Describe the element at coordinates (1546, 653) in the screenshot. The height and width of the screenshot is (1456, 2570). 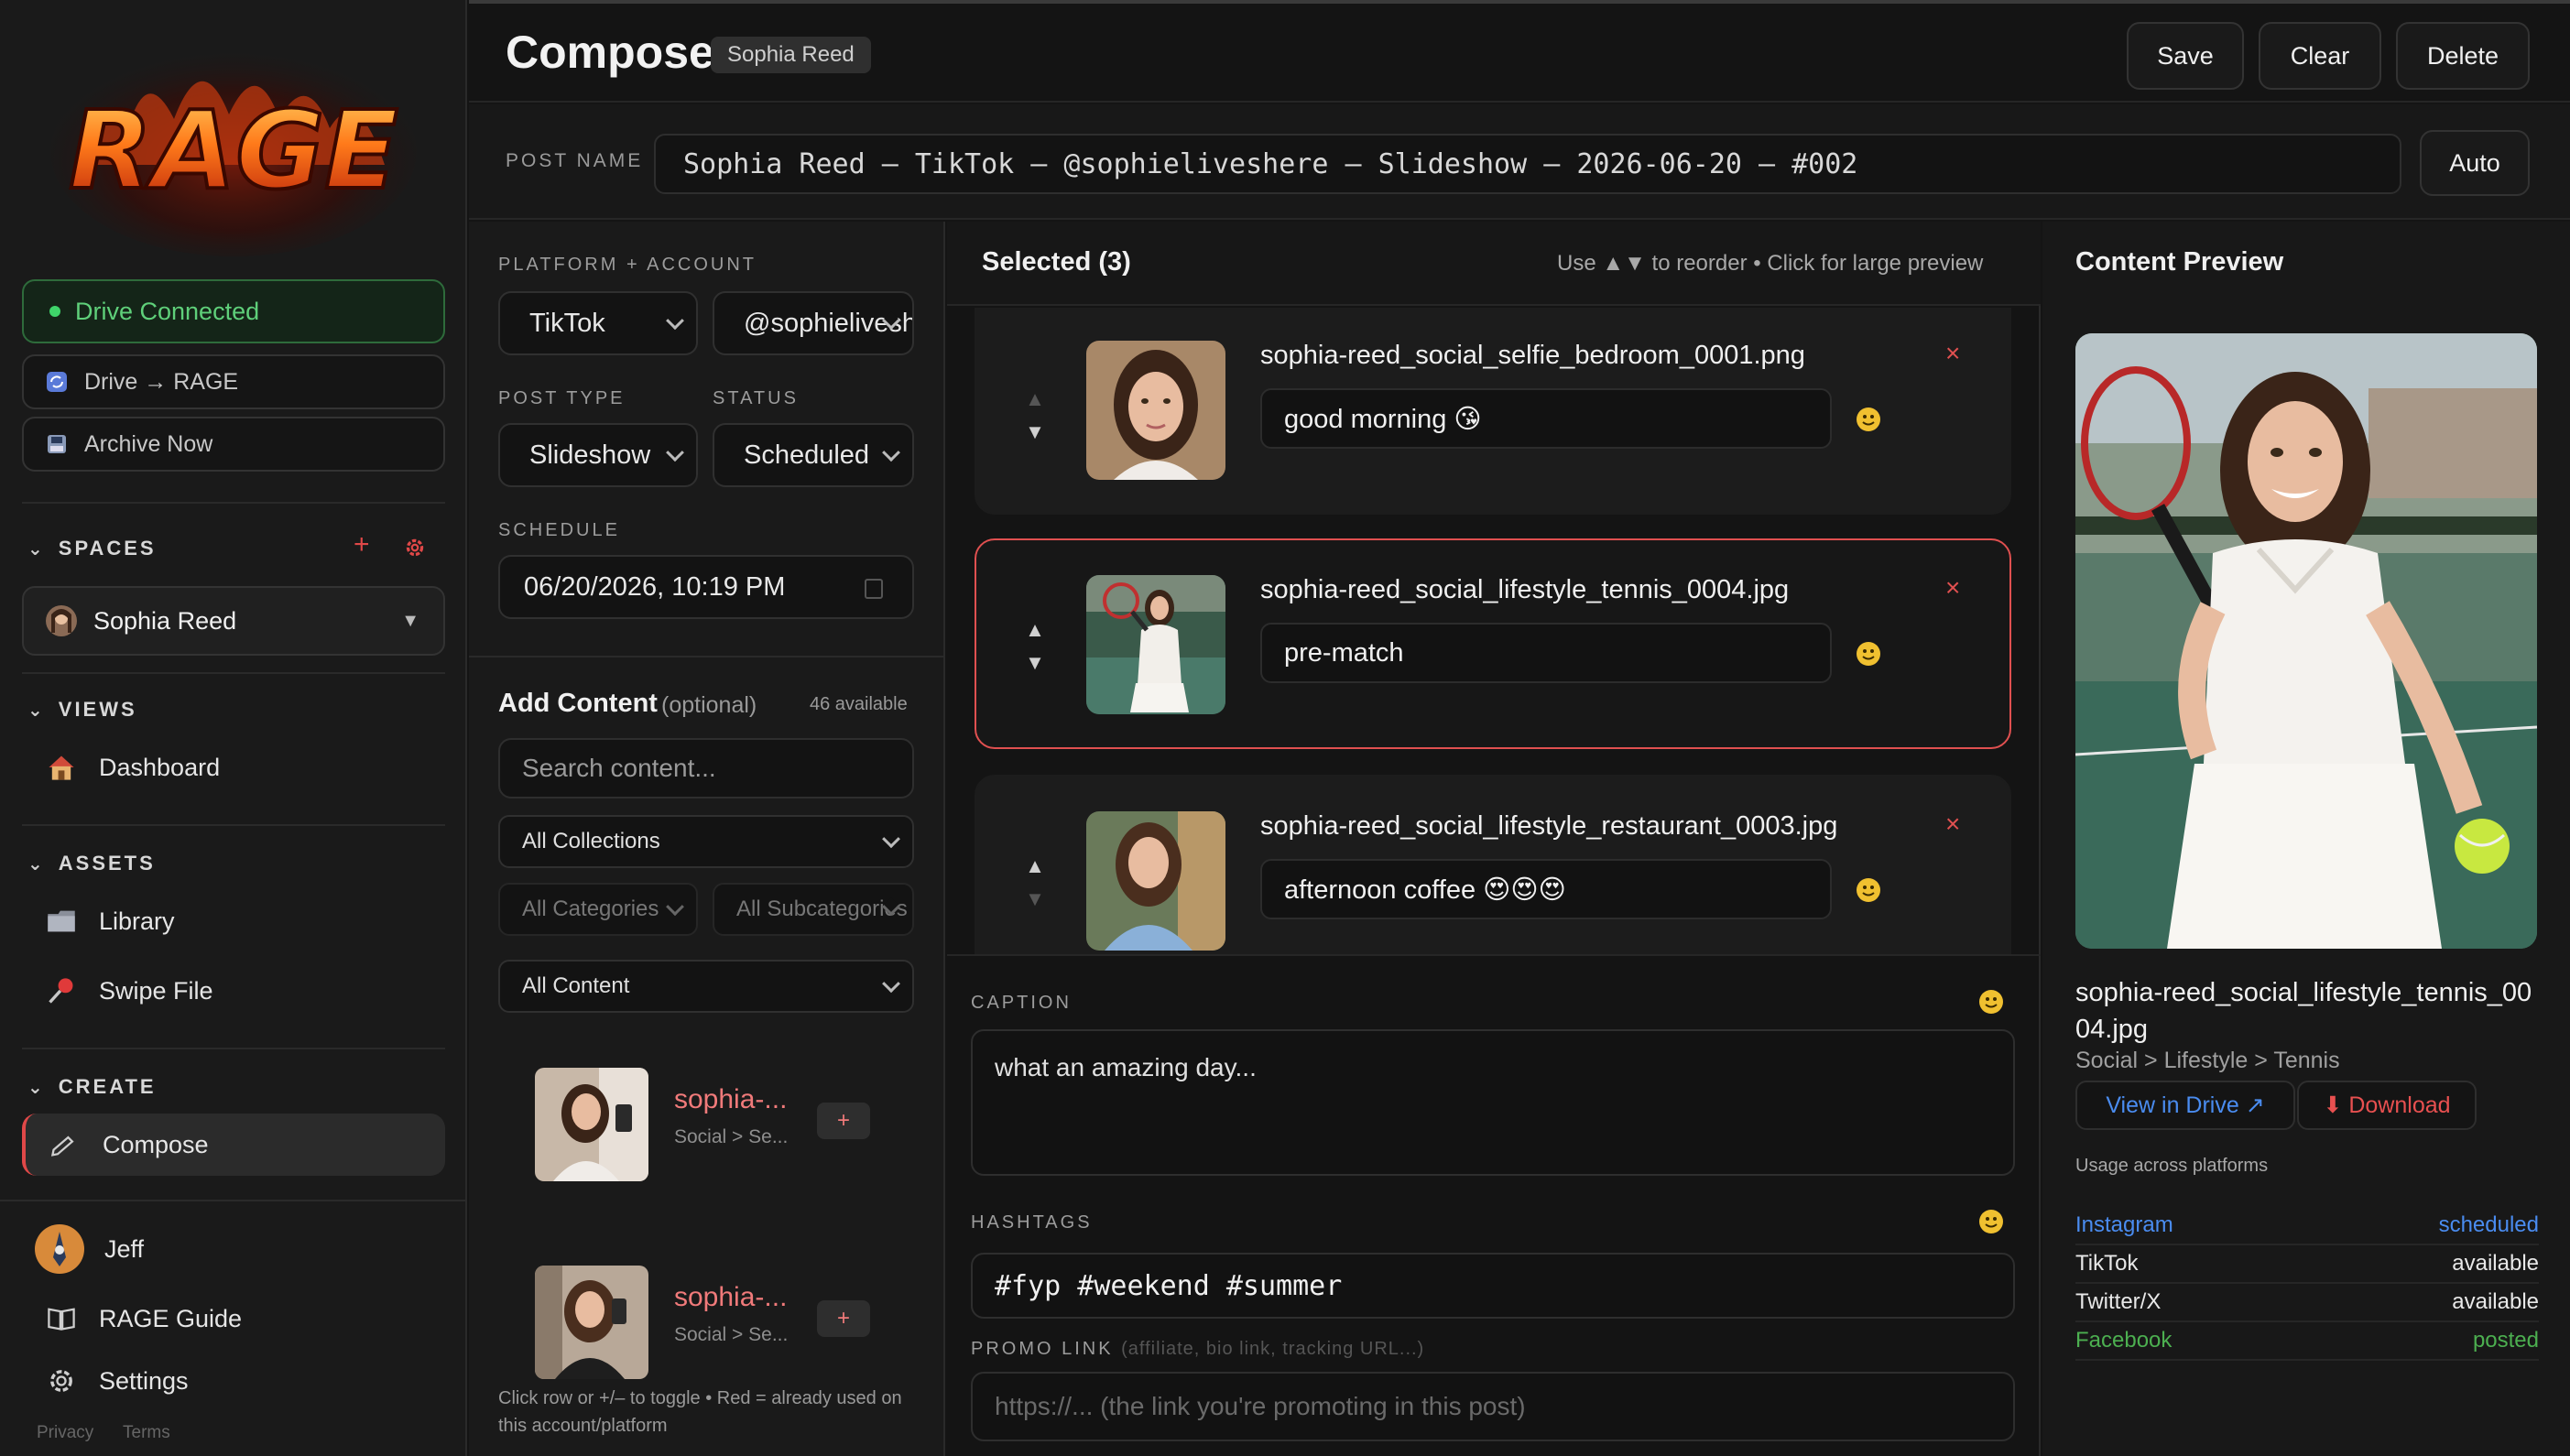
I see `selected-caption-input: pre-match` at that location.